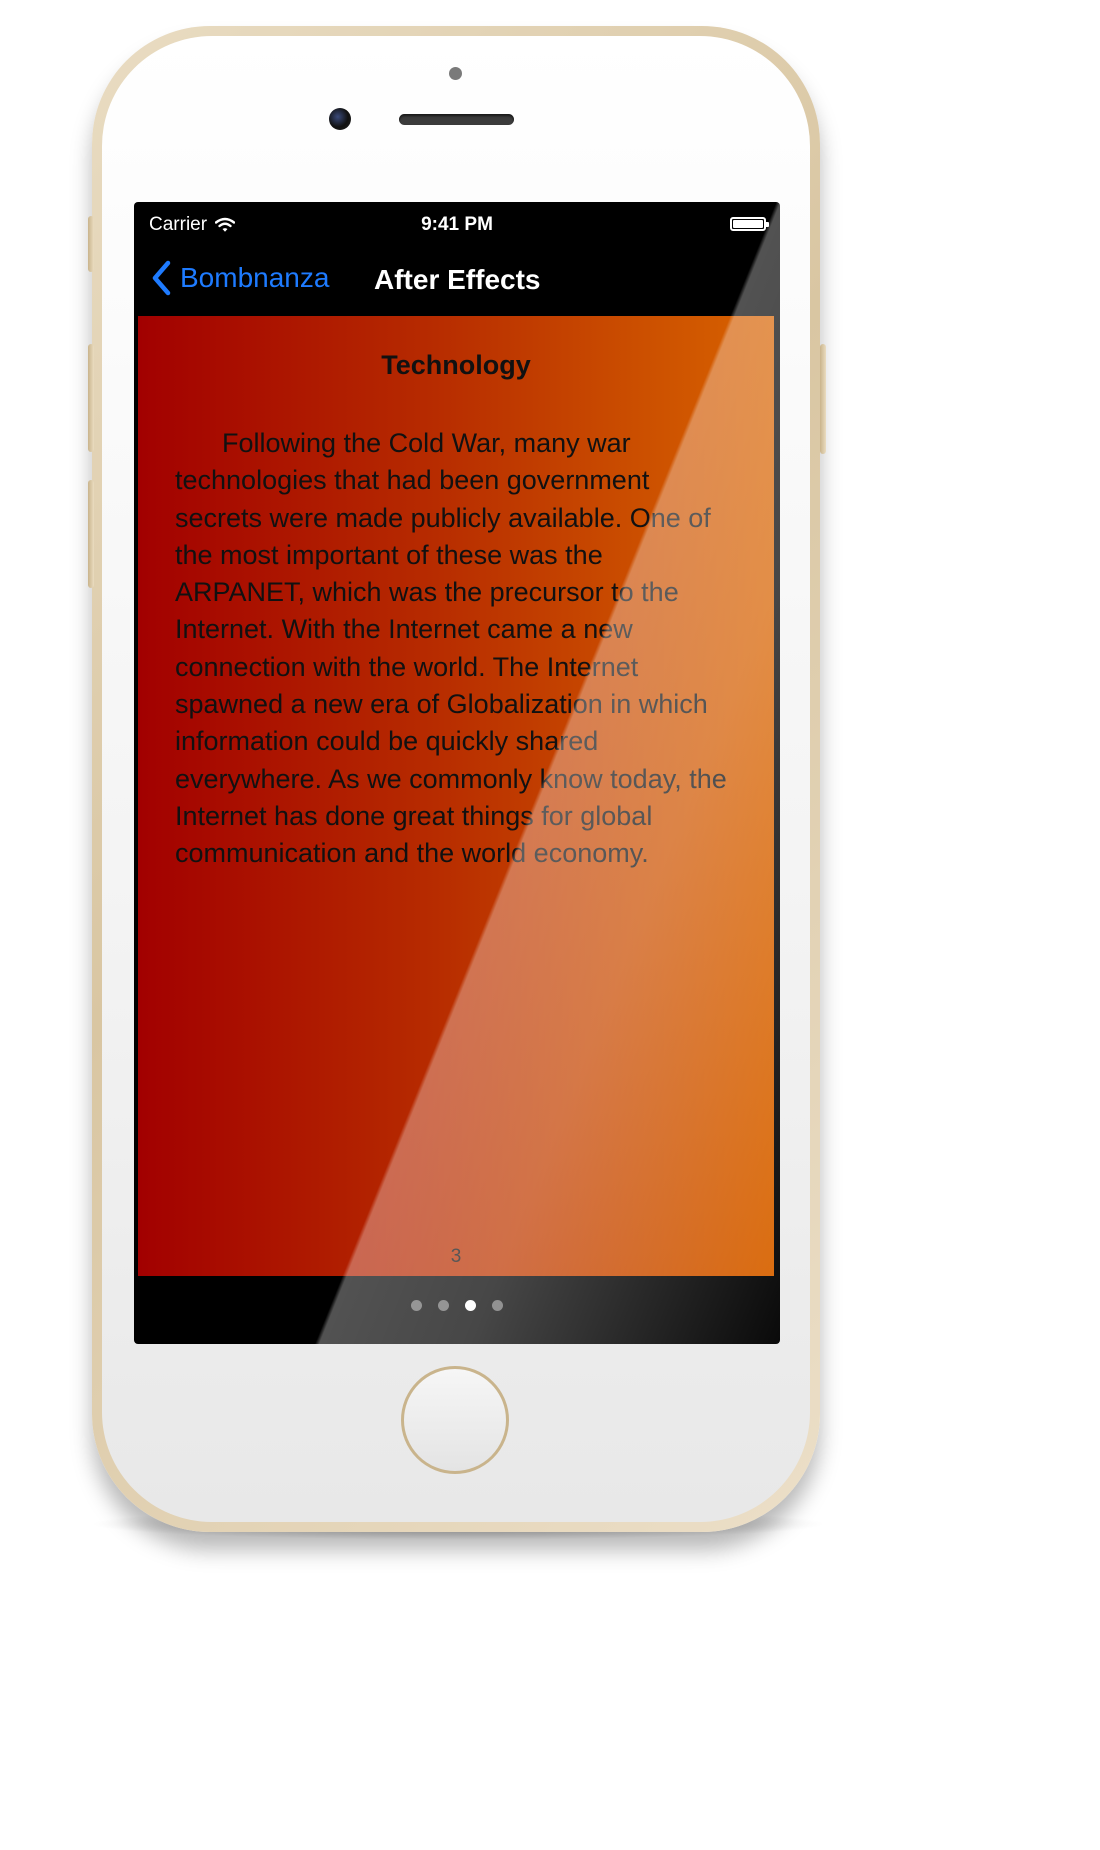 The image size is (1100, 1850). I want to click on power-button, so click(823, 399).